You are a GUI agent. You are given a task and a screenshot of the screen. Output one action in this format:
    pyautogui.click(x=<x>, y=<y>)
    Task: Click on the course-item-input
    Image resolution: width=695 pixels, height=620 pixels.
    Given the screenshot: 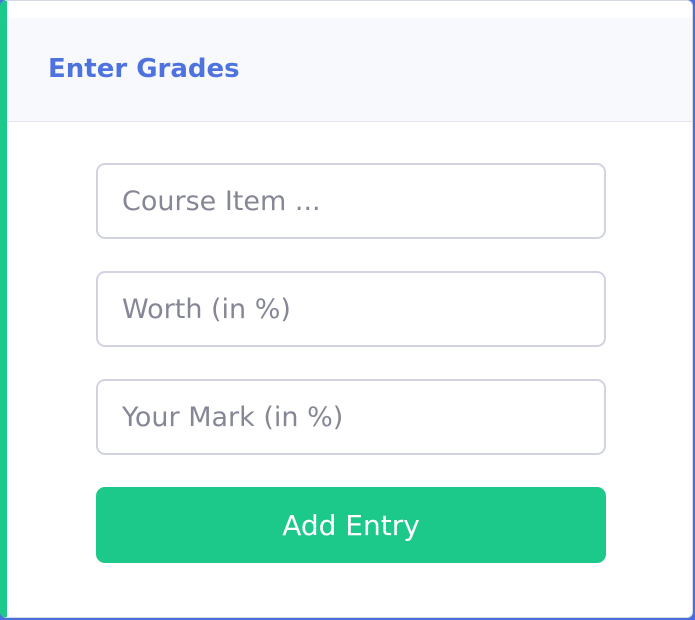 What is the action you would take?
    pyautogui.click(x=351, y=201)
    